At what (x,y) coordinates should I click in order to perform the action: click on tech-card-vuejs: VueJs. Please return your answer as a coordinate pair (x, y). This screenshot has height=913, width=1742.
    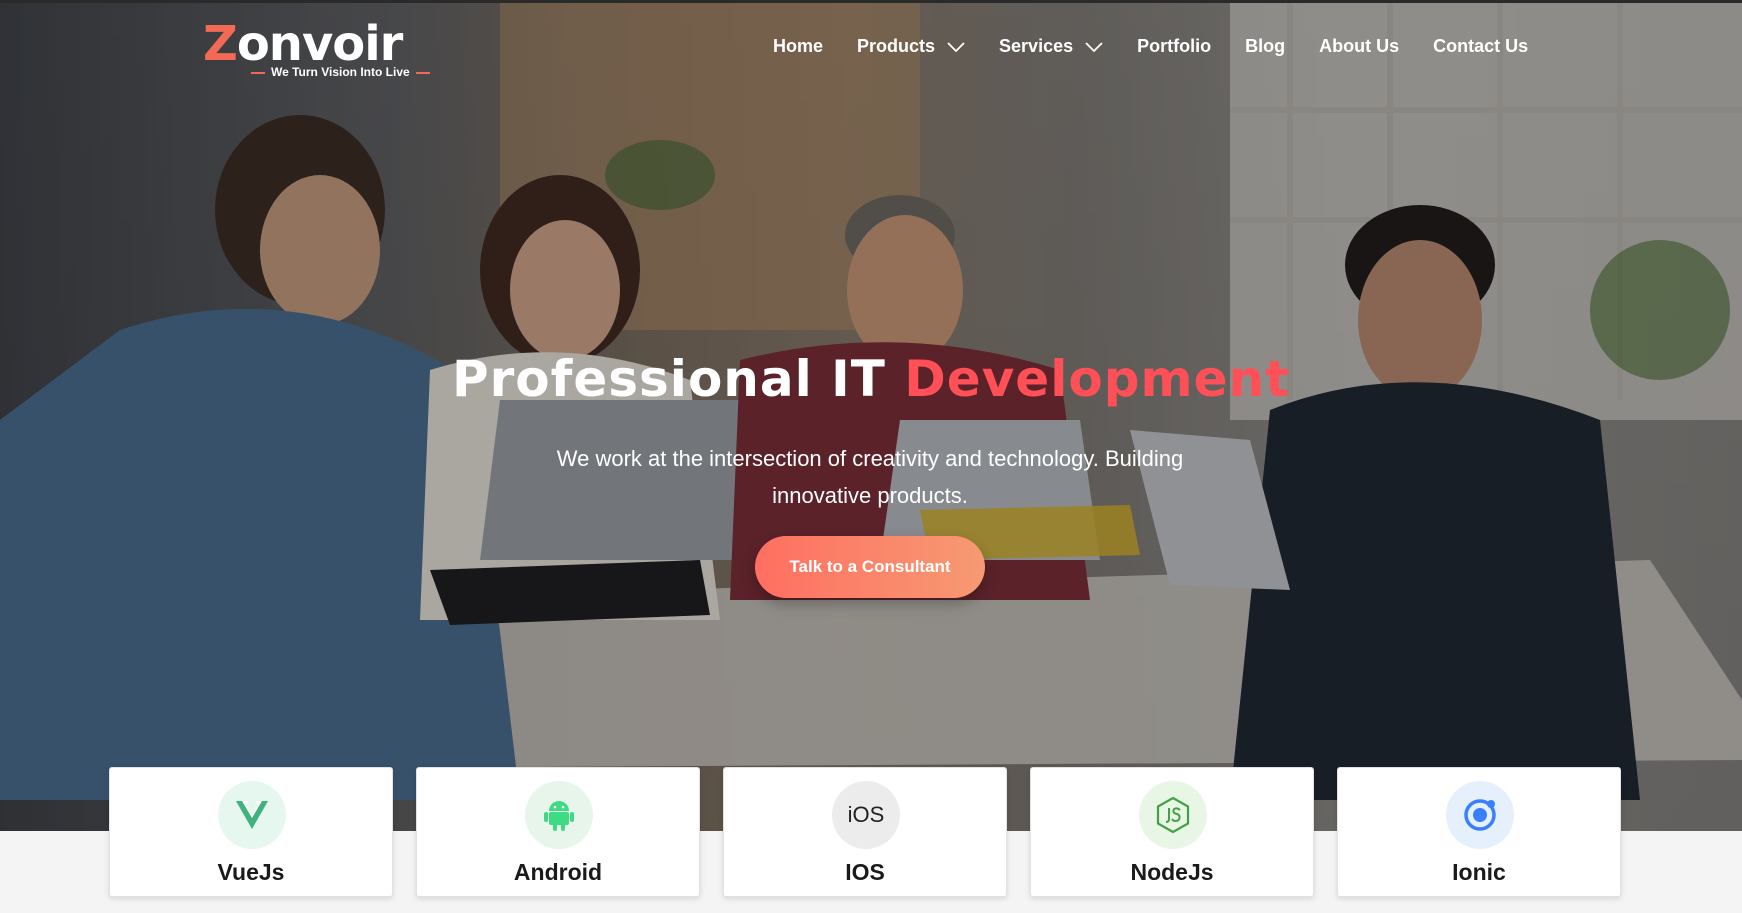
    Looking at the image, I should click on (251, 832).